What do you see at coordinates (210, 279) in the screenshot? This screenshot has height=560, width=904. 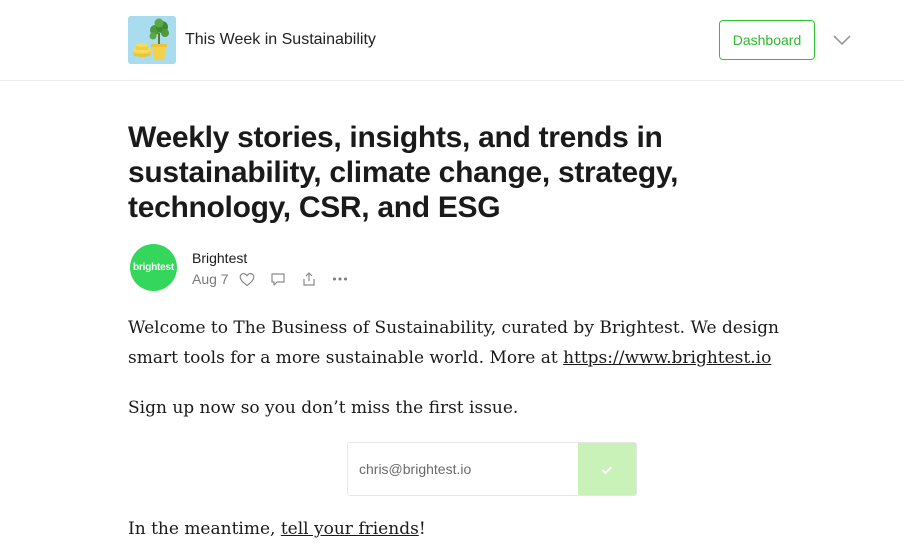 I see `post-date: Aug 7` at bounding box center [210, 279].